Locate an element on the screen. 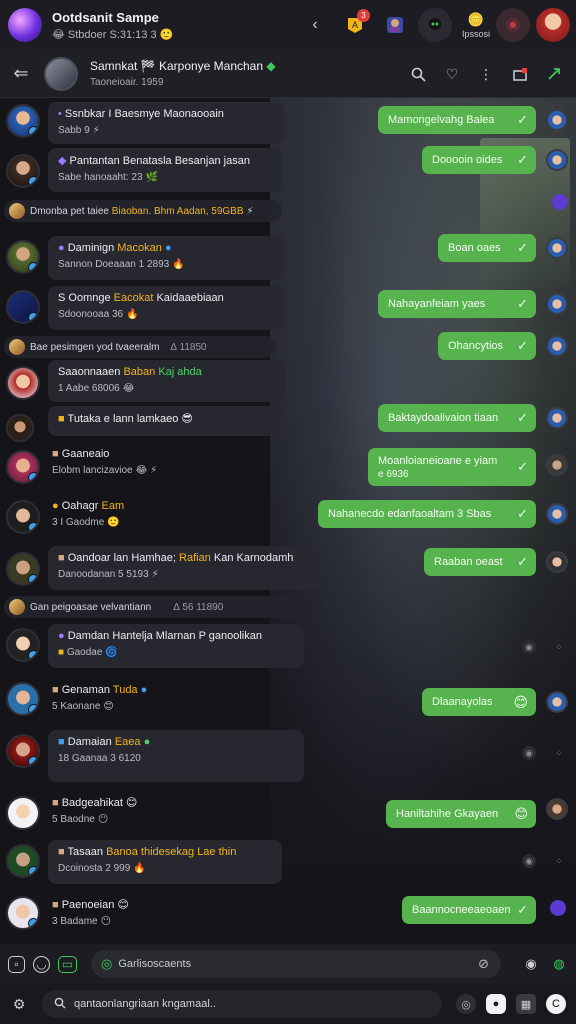 The image size is (576, 1024). mic-icon: ◍ is located at coordinates (559, 964).